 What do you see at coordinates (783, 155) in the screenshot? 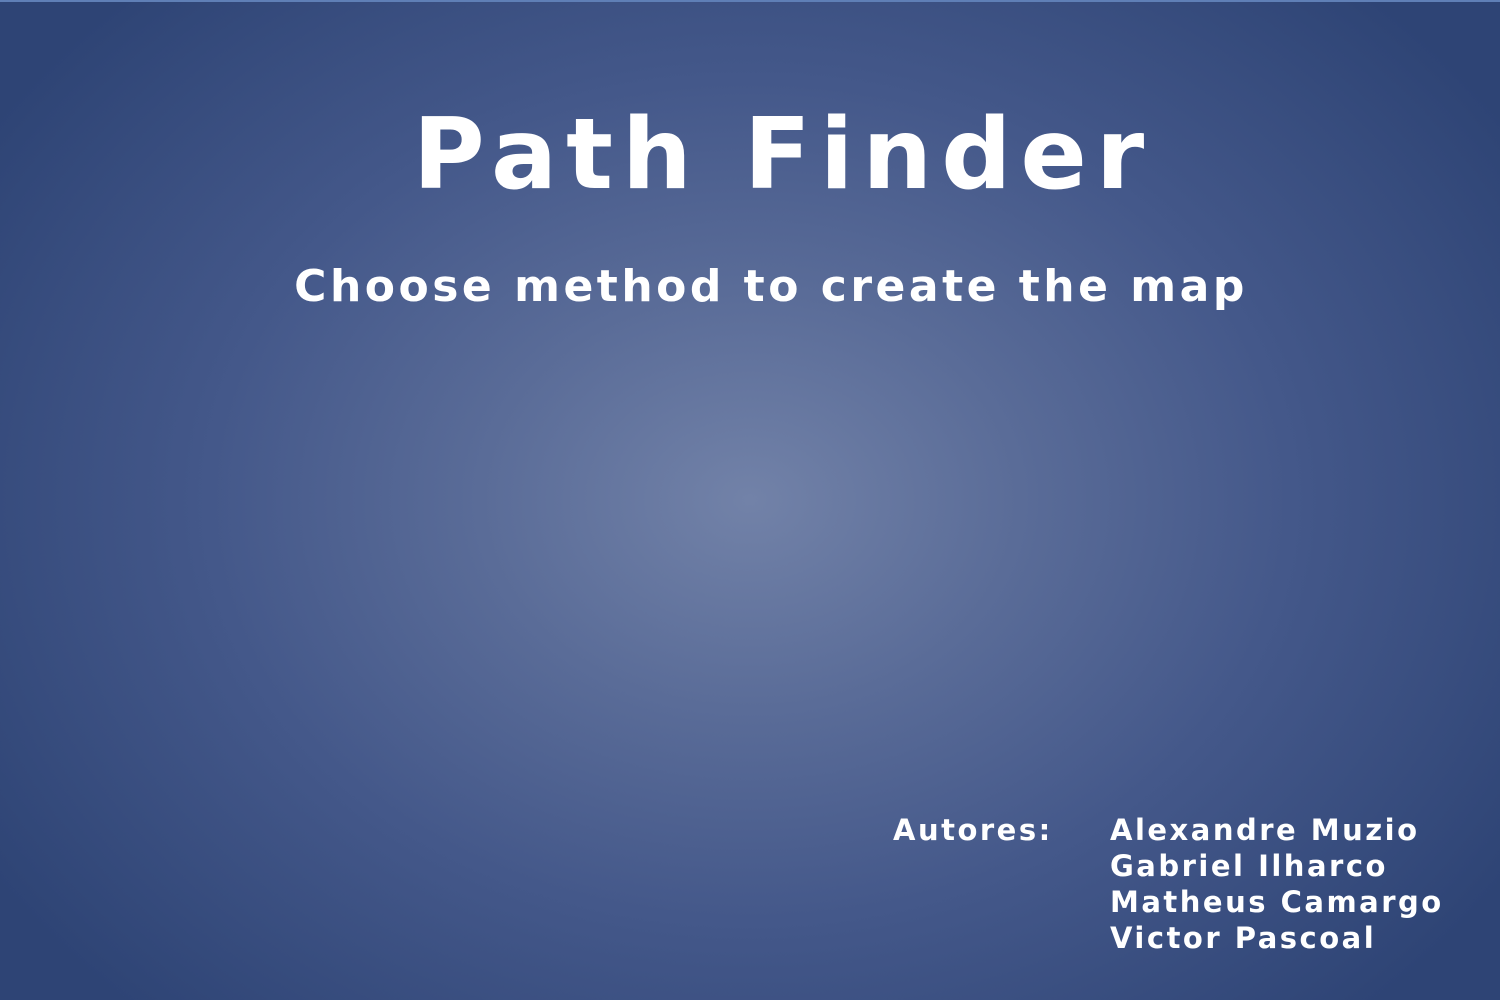
I see `app-title: Path Finder` at bounding box center [783, 155].